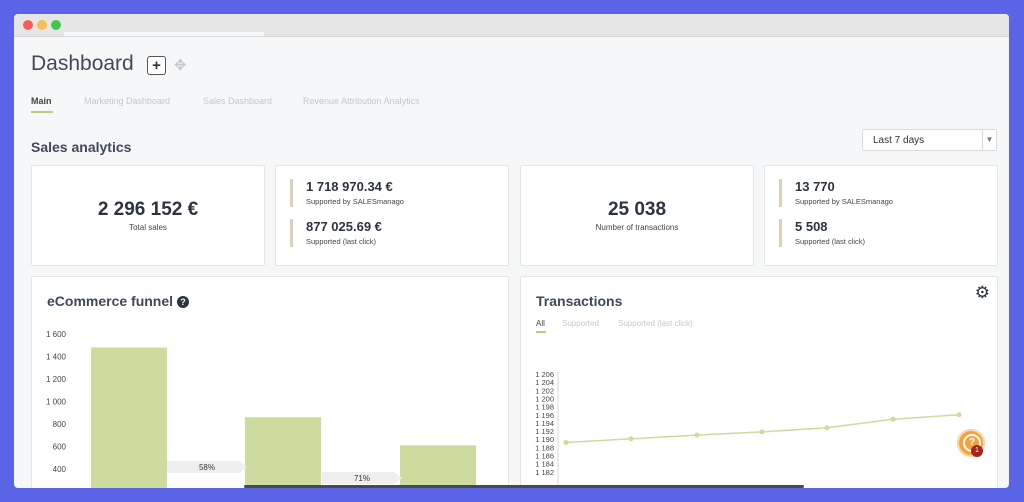 This screenshot has height=502, width=1024. Describe the element at coordinates (511, 25) in the screenshot. I see `title-bar` at that location.